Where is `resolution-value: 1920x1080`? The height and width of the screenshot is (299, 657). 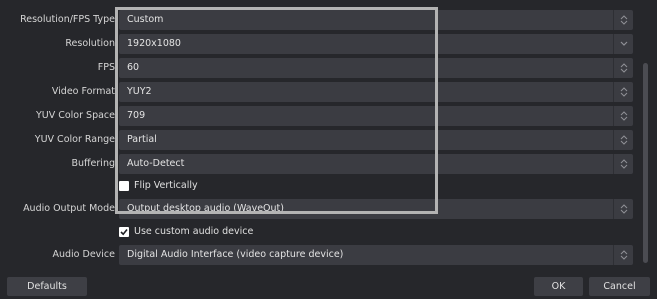 resolution-value: 1920x1080 is located at coordinates (154, 43).